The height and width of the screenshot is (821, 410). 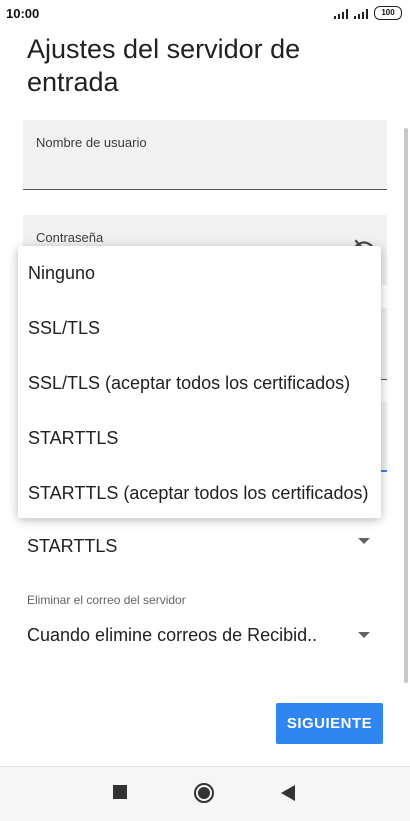 What do you see at coordinates (73, 438) in the screenshot?
I see `menu-item-starttls: STARTTLS` at bounding box center [73, 438].